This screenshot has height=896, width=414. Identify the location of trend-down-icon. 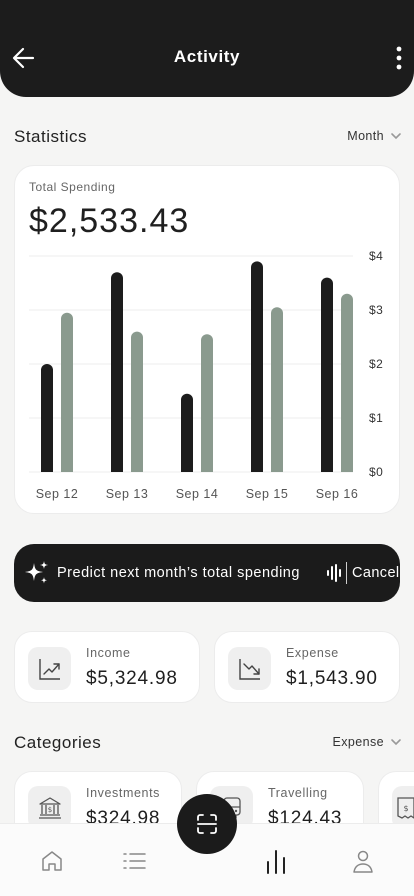
(249, 668).